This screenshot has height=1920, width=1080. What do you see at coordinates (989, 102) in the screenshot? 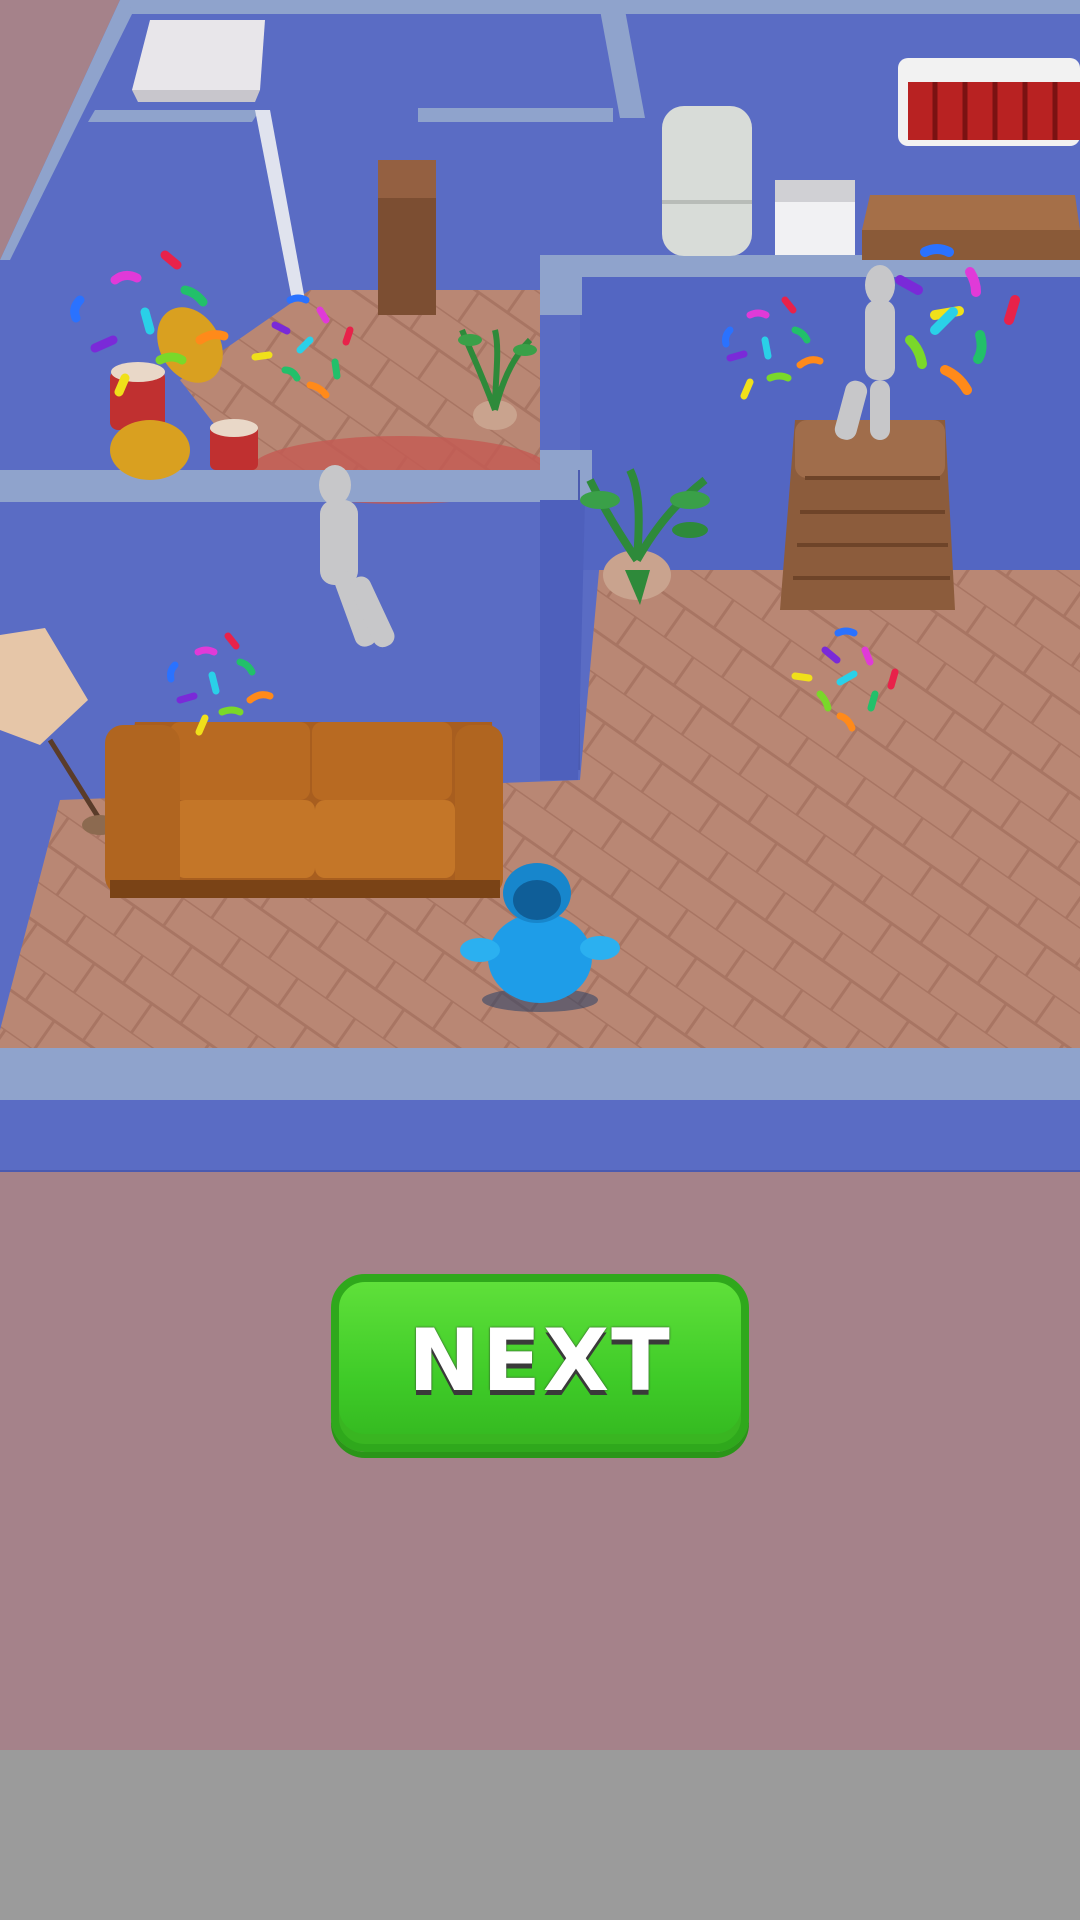
I see `kitchen-cabinets` at bounding box center [989, 102].